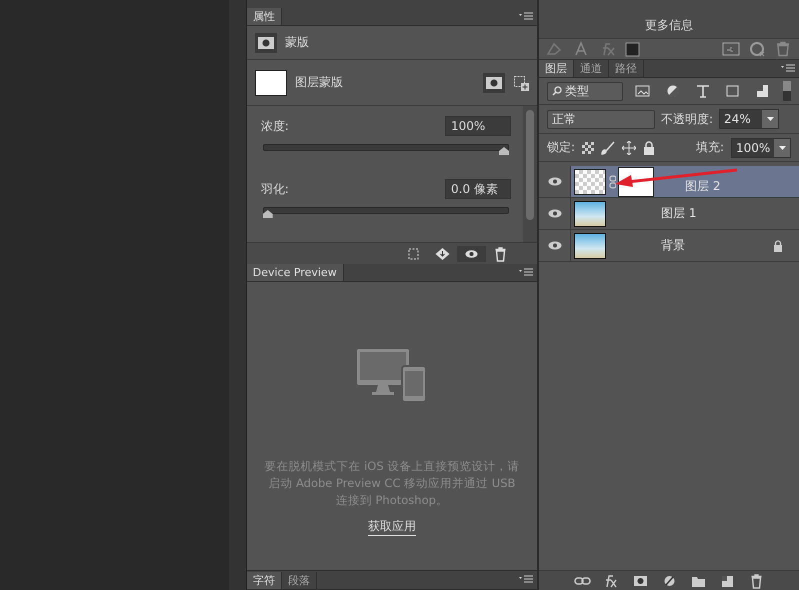 The width and height of the screenshot is (799, 590). Describe the element at coordinates (669, 182) in the screenshot. I see `layer-row: 图层 2` at that location.